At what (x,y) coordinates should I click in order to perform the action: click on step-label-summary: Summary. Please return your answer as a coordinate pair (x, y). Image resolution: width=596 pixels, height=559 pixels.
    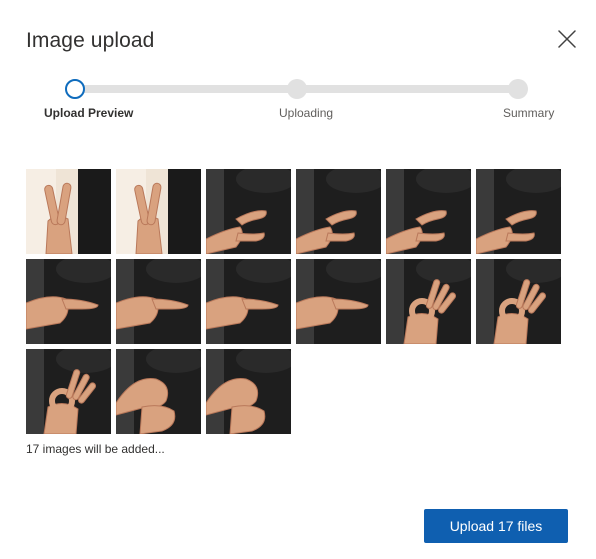
    Looking at the image, I should click on (529, 113).